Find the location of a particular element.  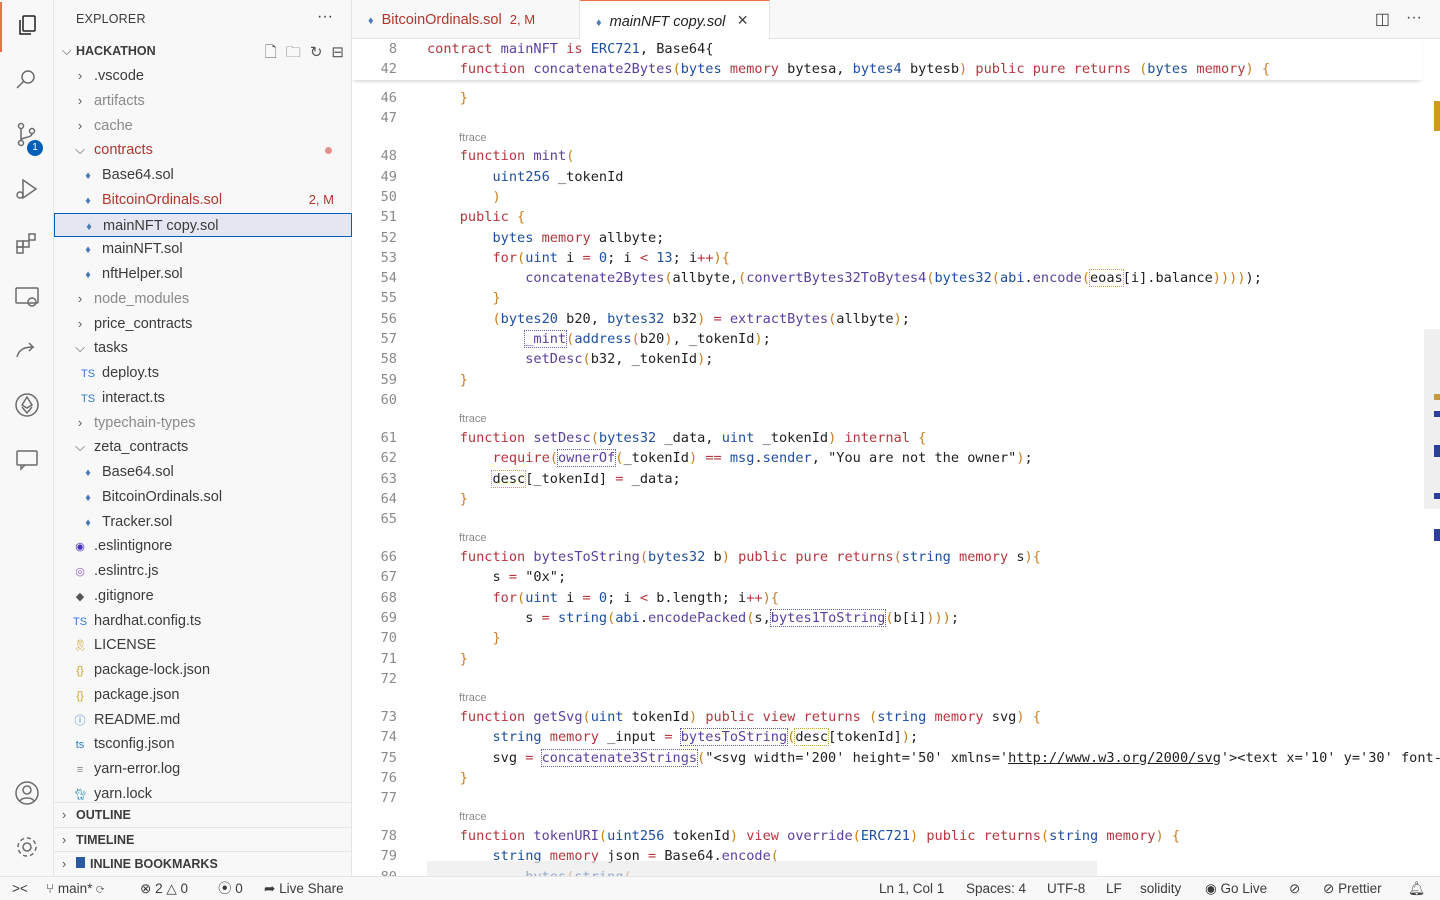

problems-indicator: ⊗ 2 △ 0 is located at coordinates (164, 888).